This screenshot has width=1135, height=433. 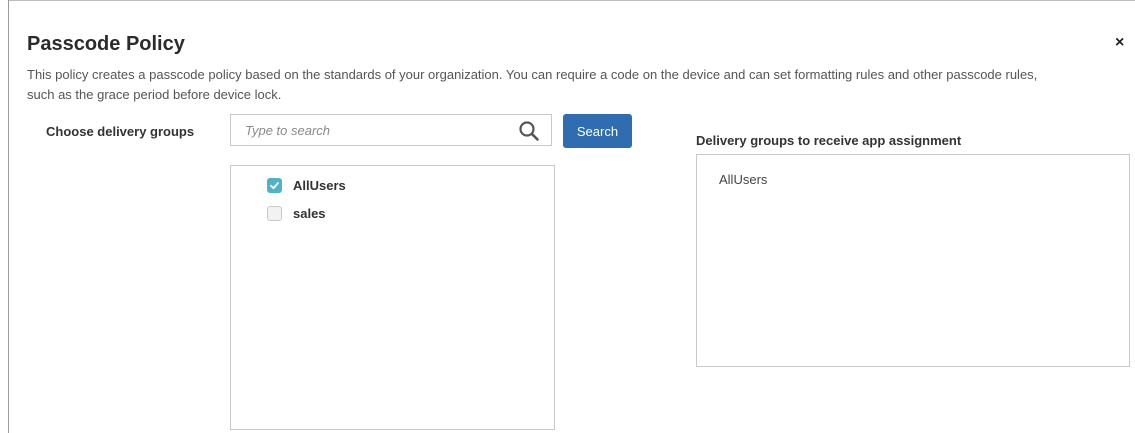 What do you see at coordinates (8, 216) in the screenshot?
I see `dialog-left-border` at bounding box center [8, 216].